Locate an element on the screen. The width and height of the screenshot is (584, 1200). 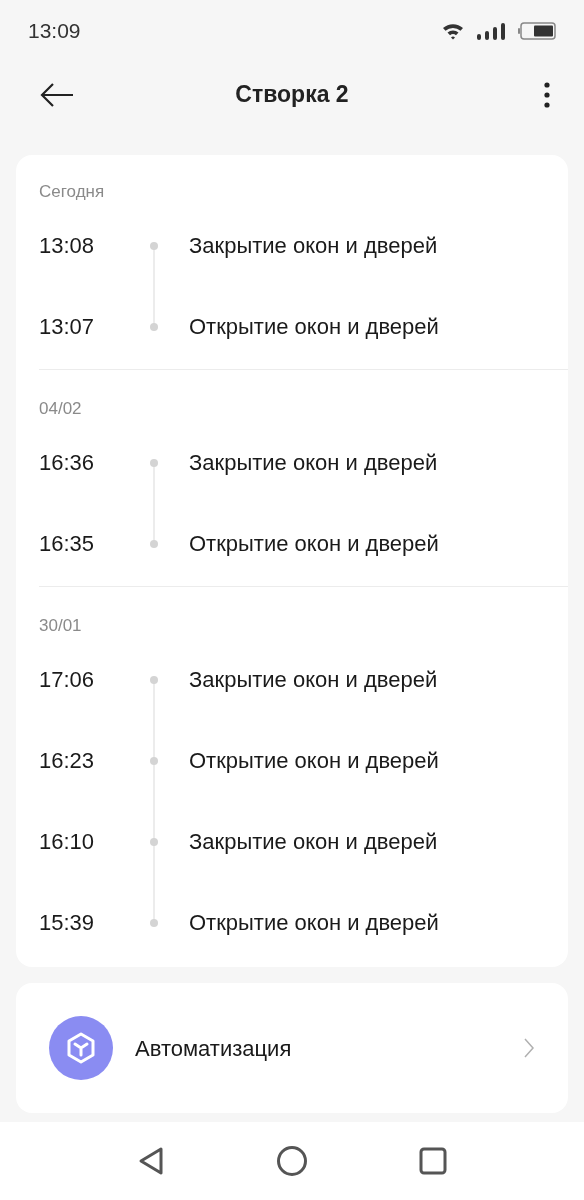
status-time: 13:09 is located at coordinates (54, 31).